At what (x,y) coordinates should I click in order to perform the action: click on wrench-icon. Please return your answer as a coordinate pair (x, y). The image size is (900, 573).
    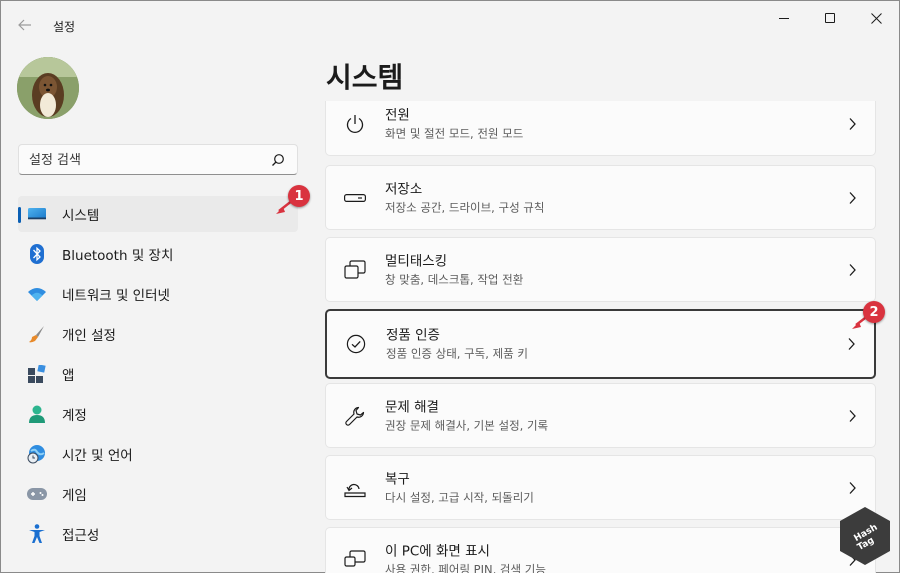
    Looking at the image, I should click on (355, 416).